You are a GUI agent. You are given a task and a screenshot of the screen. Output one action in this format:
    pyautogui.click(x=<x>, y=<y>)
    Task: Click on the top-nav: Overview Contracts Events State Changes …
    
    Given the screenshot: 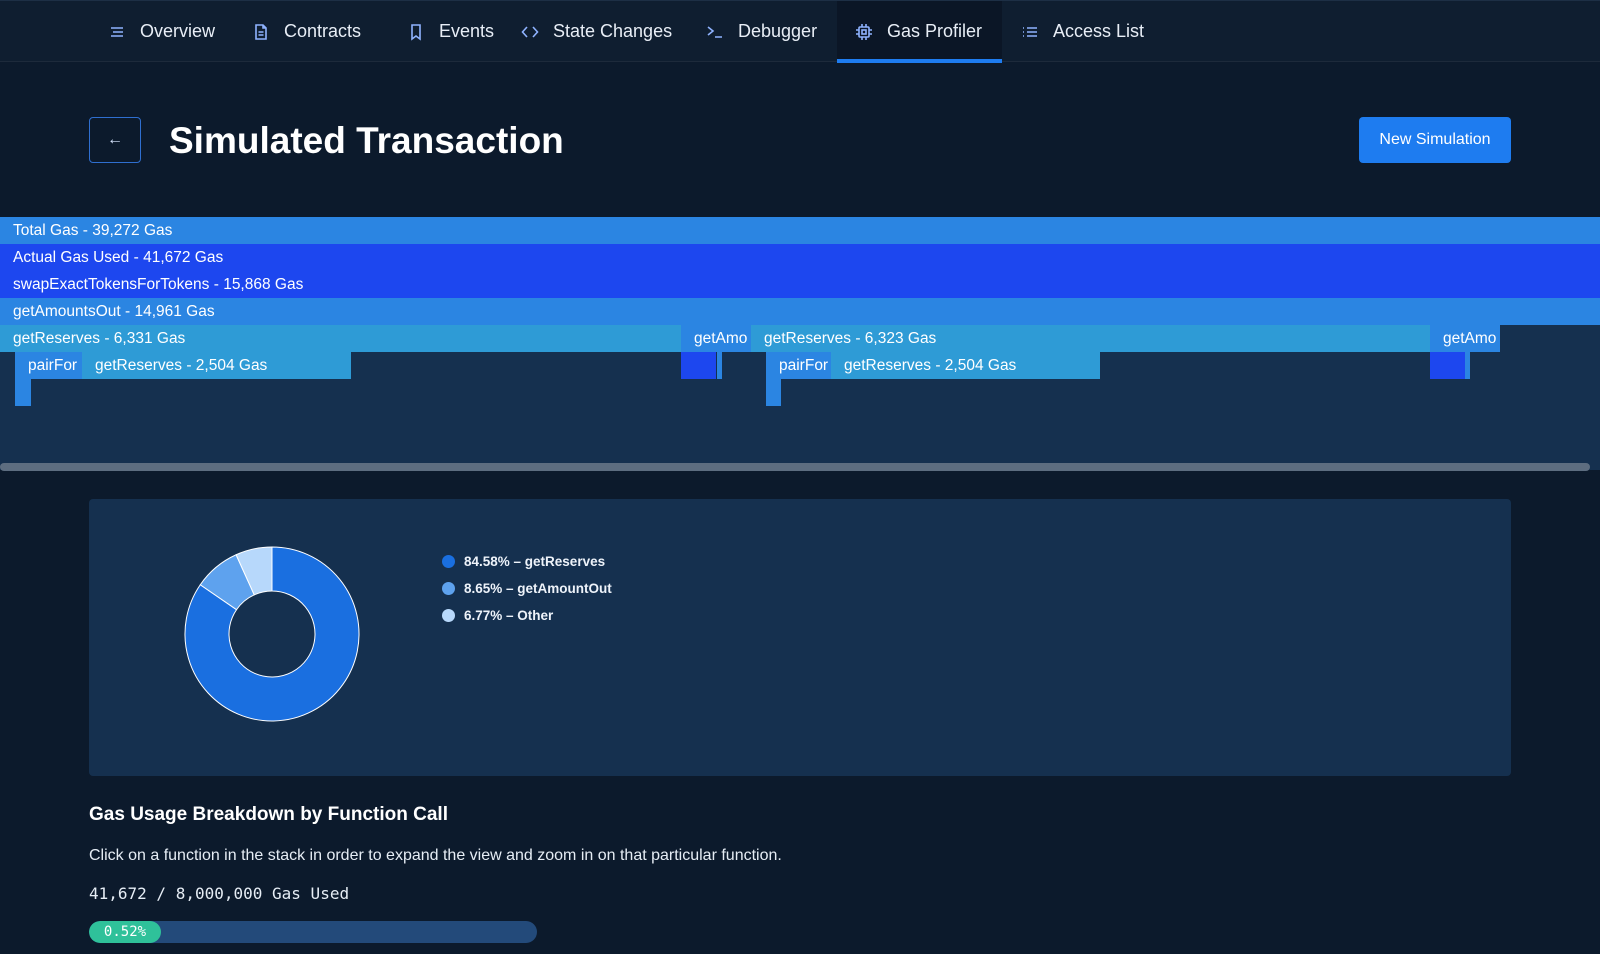 What is the action you would take?
    pyautogui.click(x=800, y=31)
    